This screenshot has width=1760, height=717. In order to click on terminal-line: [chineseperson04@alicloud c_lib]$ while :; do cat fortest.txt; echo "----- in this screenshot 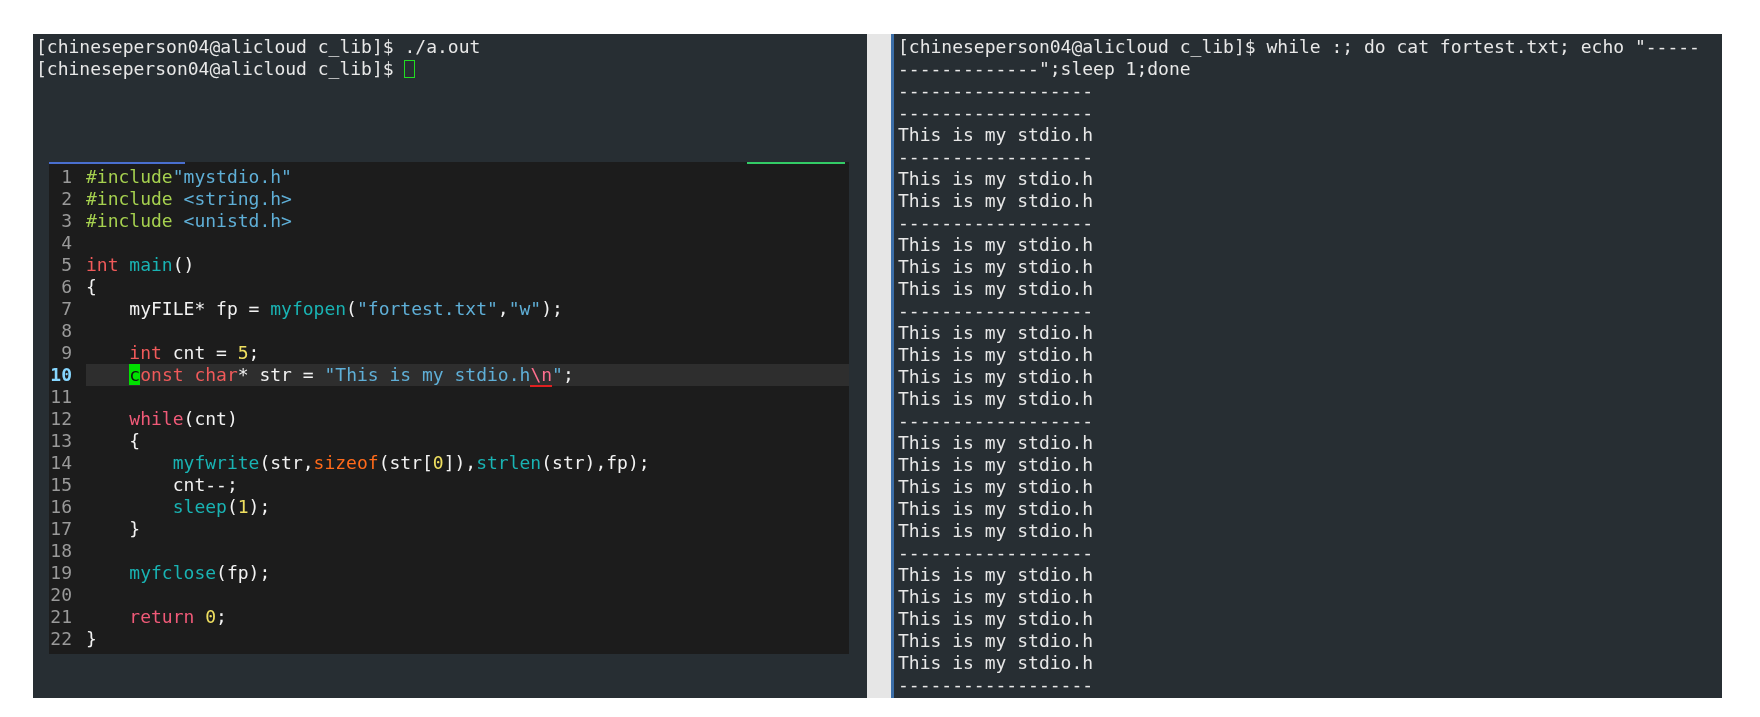, I will do `click(1299, 47)`.